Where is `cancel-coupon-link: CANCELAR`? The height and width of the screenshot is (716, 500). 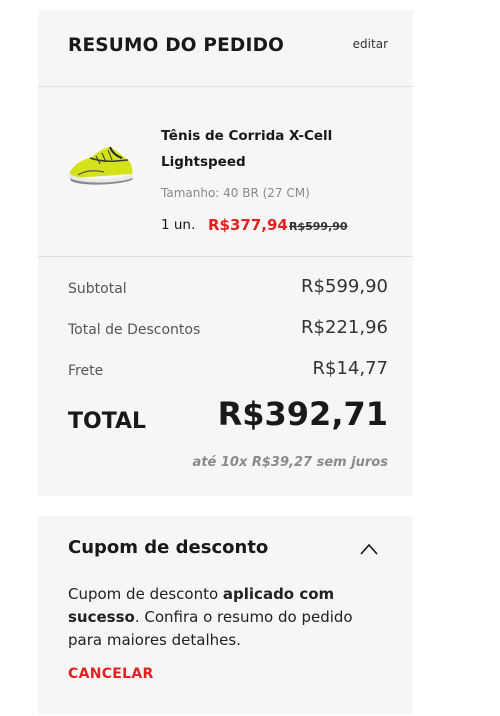 cancel-coupon-link: CANCELAR is located at coordinates (111, 674).